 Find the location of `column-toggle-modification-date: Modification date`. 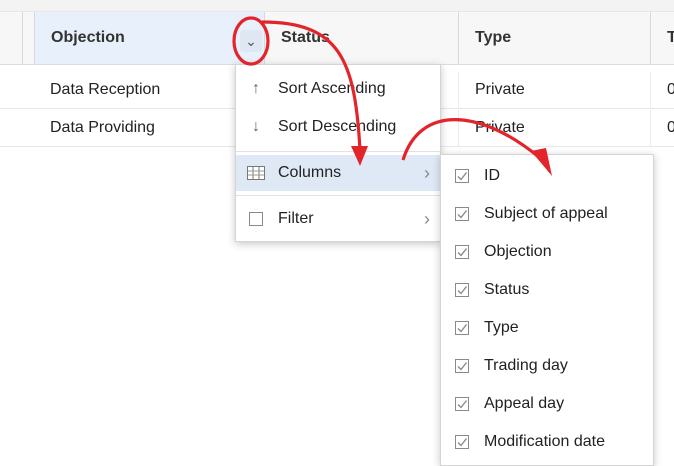

column-toggle-modification-date: Modification date is located at coordinates (547, 442).